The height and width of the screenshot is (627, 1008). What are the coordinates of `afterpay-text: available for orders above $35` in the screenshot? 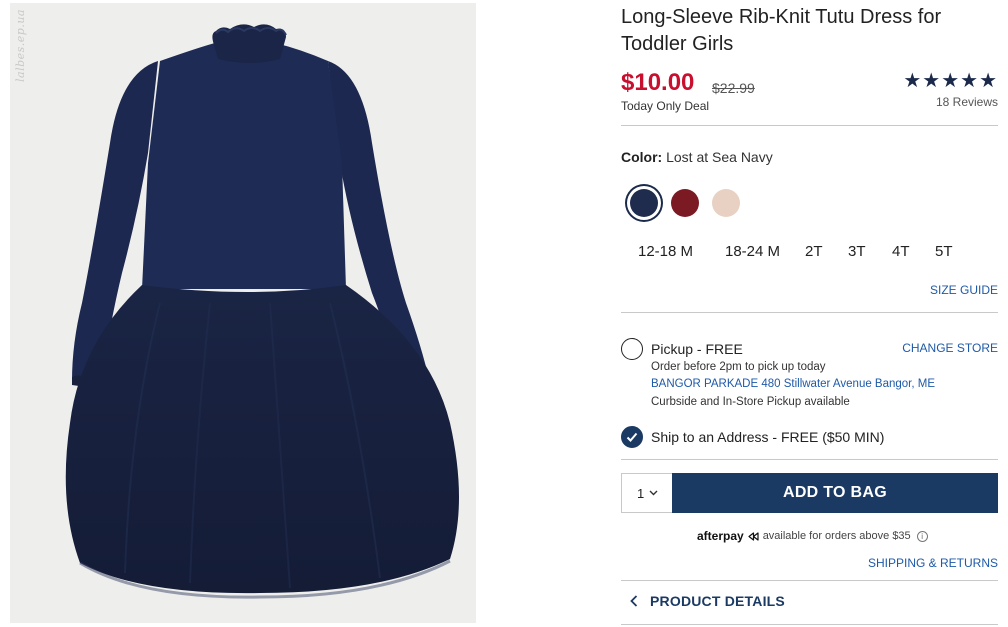 It's located at (836, 536).